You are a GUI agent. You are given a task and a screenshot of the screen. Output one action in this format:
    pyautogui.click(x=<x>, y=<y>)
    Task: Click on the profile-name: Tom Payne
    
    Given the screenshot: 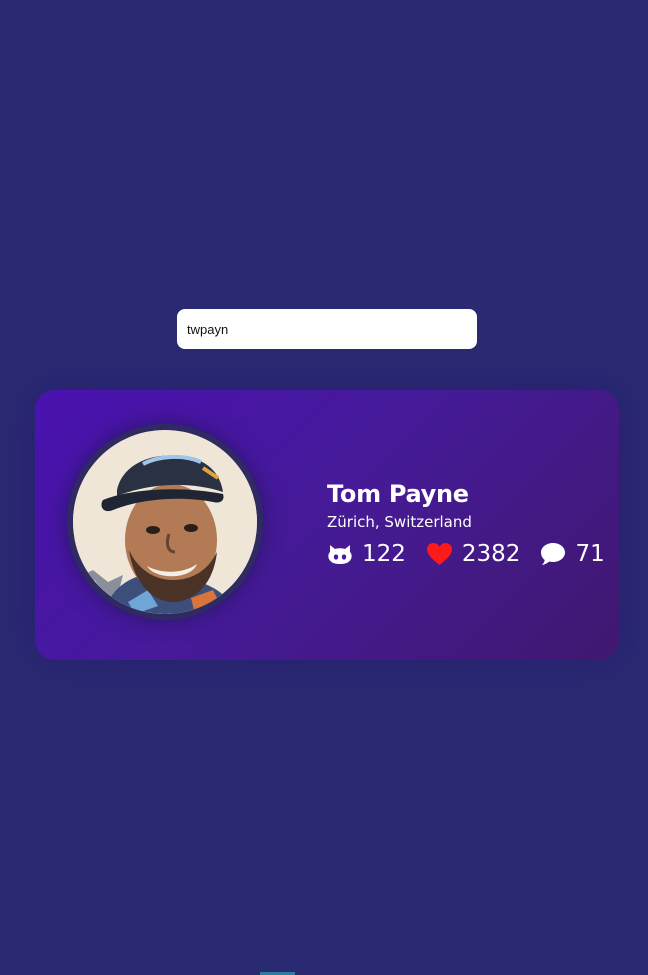 What is the action you would take?
    pyautogui.click(x=398, y=494)
    